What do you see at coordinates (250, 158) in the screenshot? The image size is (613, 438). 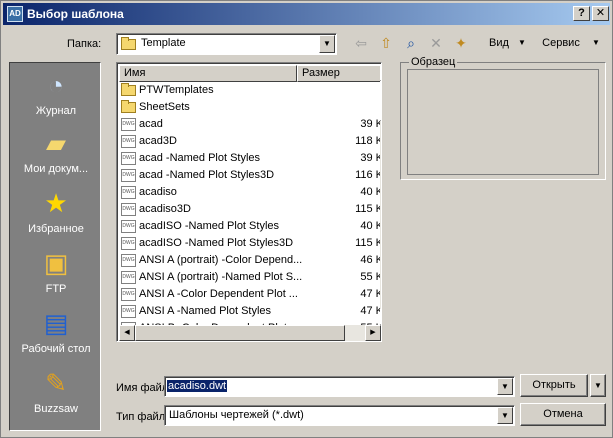 I see `list-item: DWG acad -Named Plot Styles 39 K` at bounding box center [250, 158].